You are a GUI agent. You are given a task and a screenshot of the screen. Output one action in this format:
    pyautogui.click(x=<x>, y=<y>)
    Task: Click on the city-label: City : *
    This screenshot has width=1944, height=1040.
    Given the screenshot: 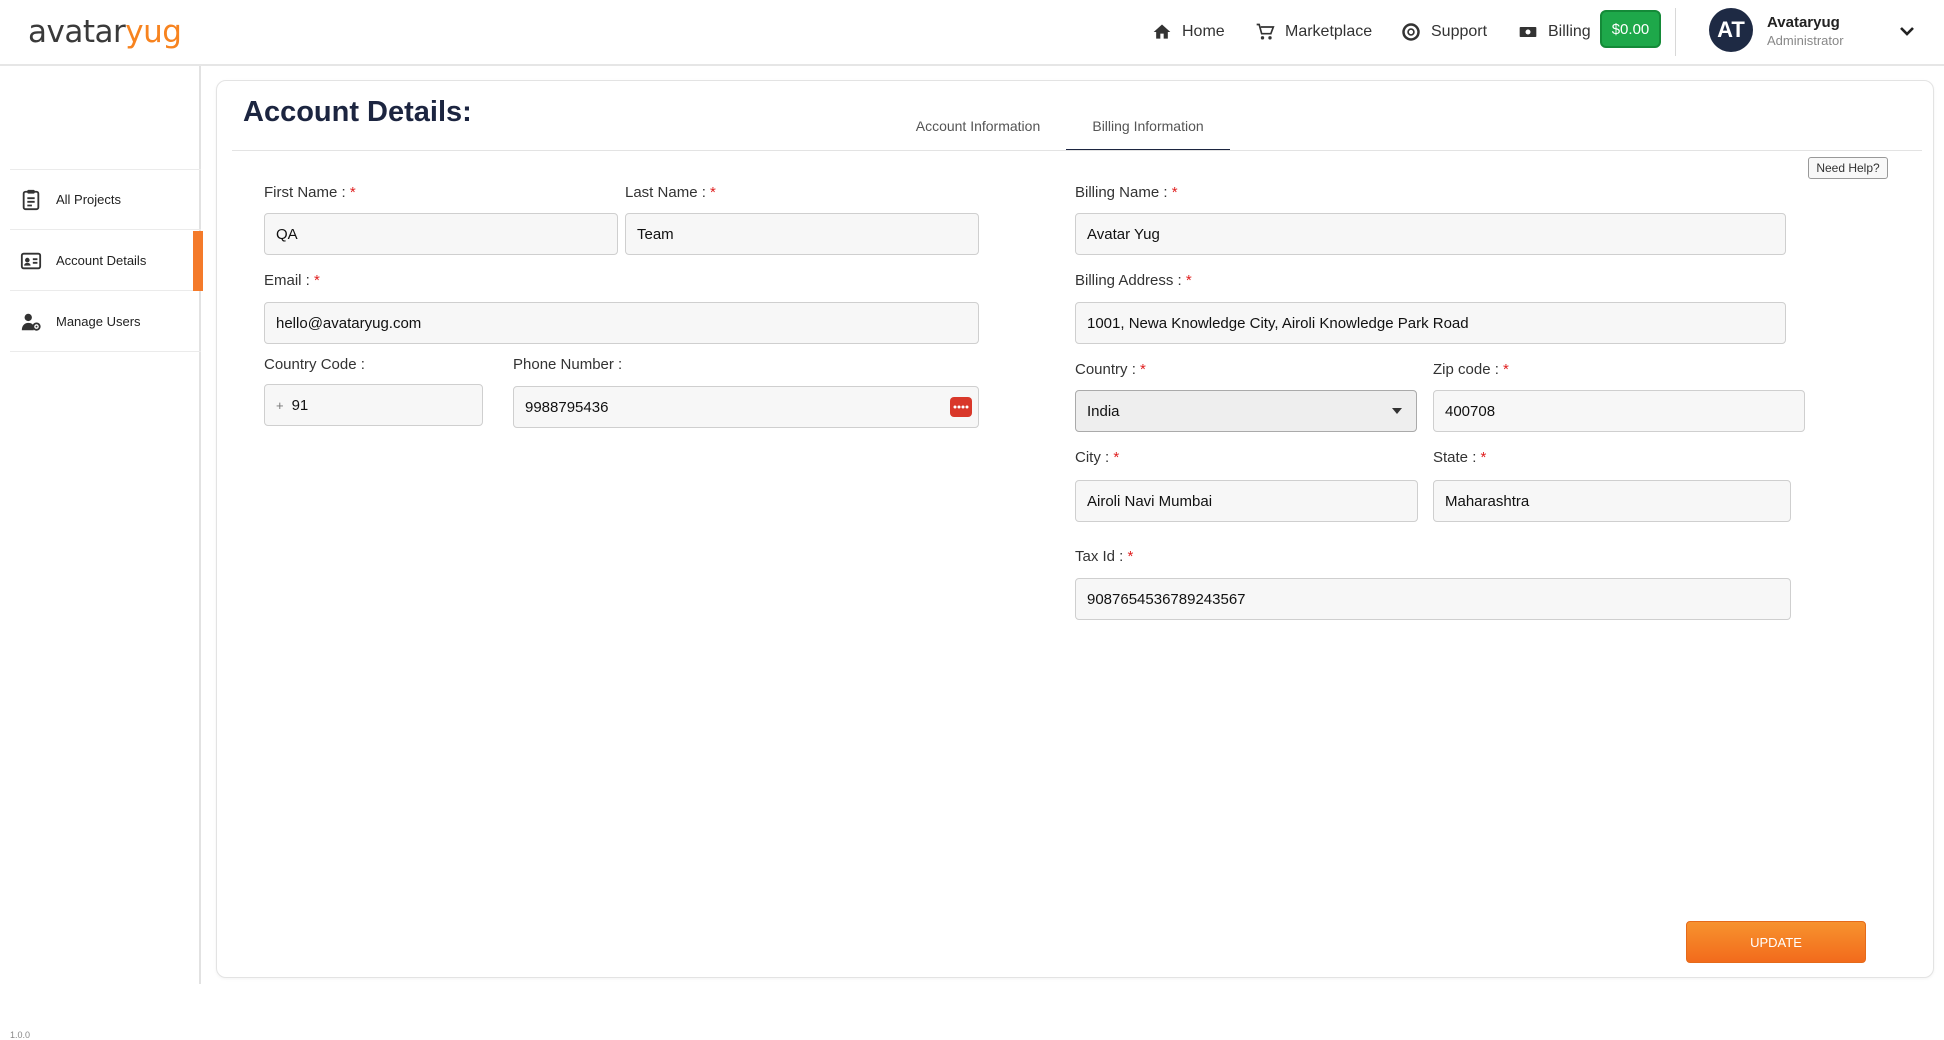 What is the action you would take?
    pyautogui.click(x=1097, y=457)
    